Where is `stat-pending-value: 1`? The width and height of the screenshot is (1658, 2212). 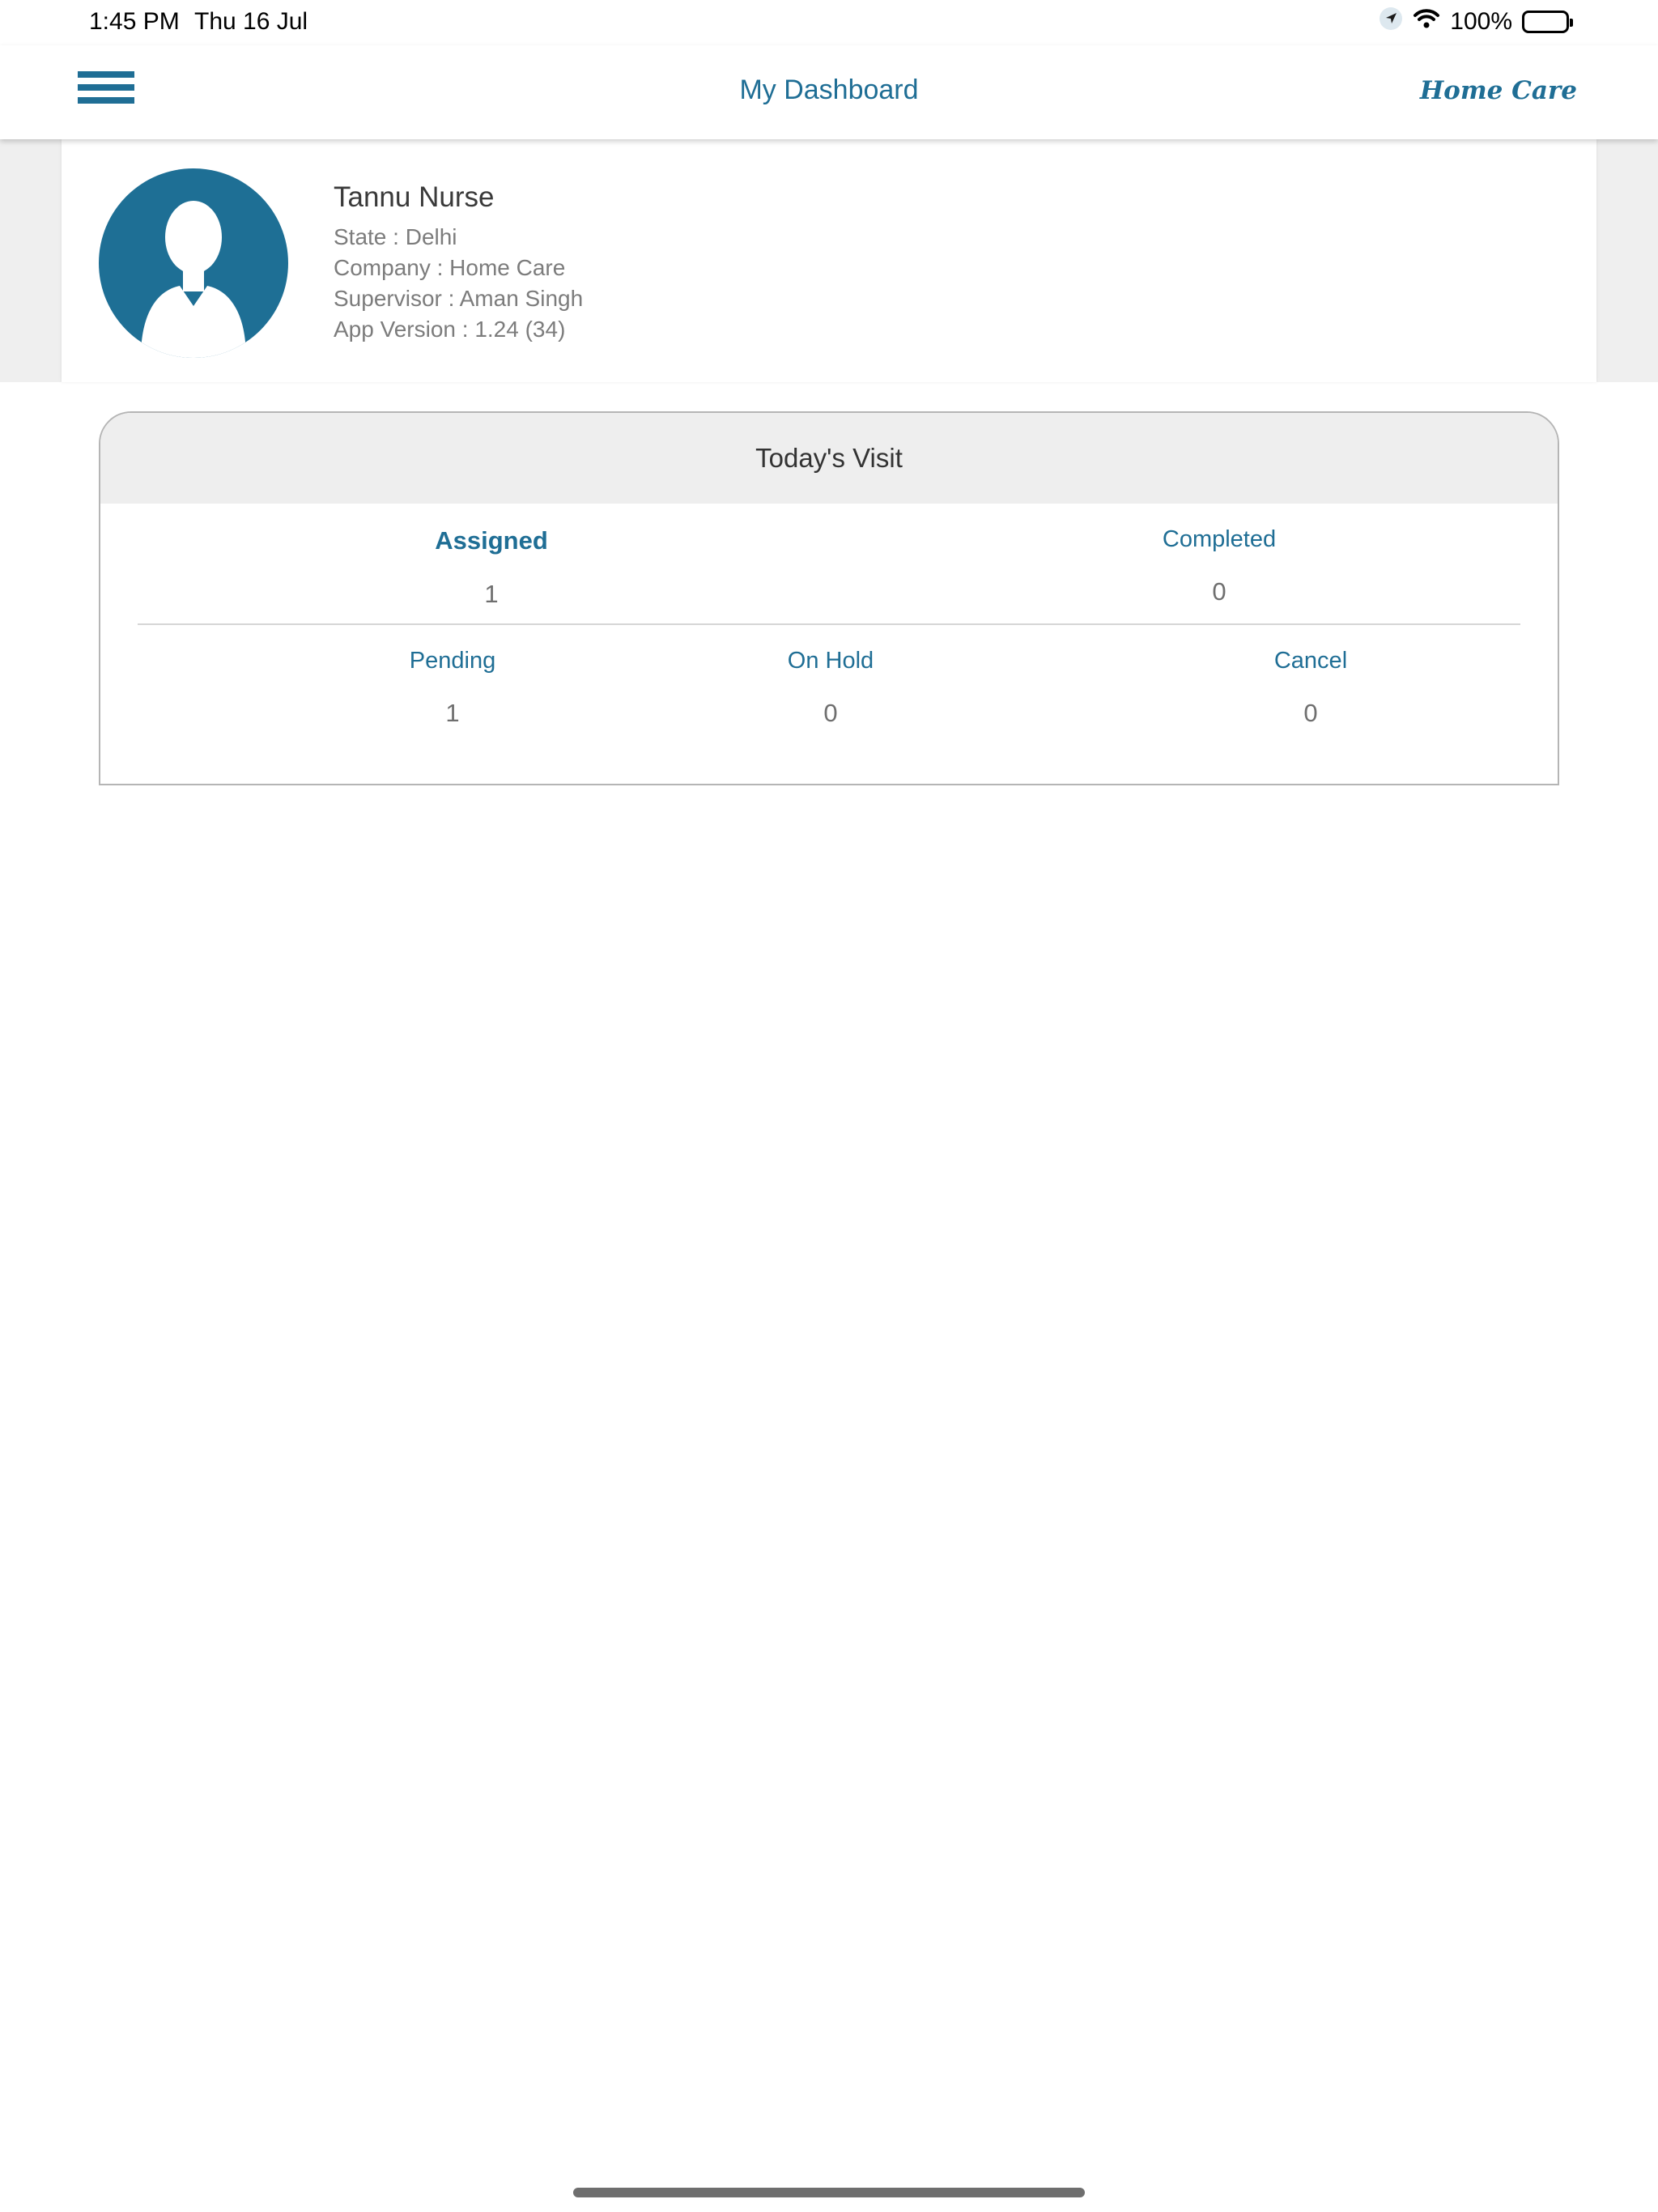
stat-pending-value: 1 is located at coordinates (452, 713).